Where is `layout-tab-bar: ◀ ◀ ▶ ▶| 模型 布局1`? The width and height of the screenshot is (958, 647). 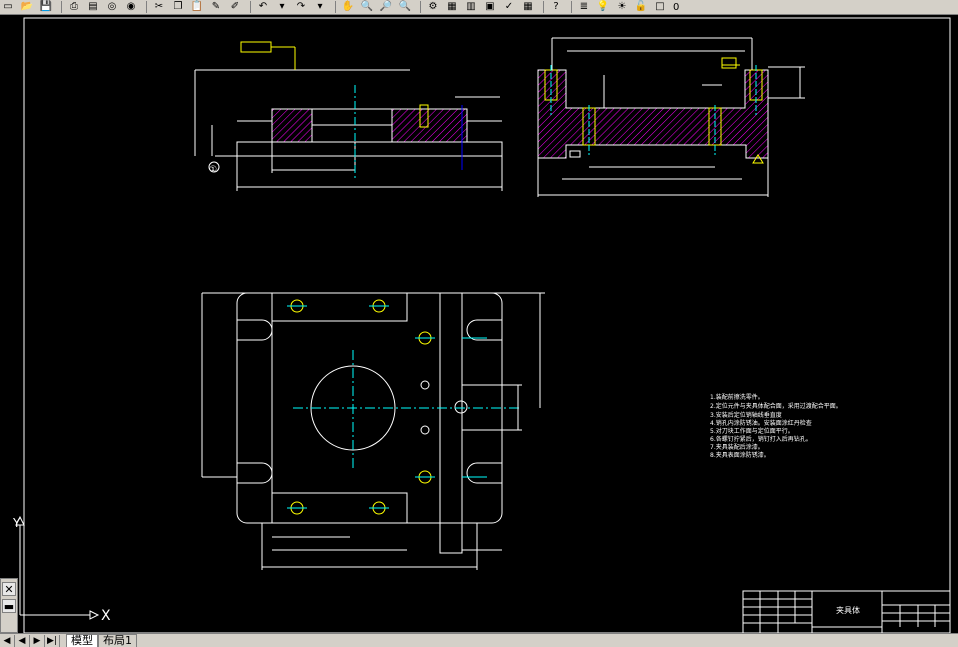 layout-tab-bar: ◀ ◀ ▶ ▶| 模型 布局1 is located at coordinates (479, 640).